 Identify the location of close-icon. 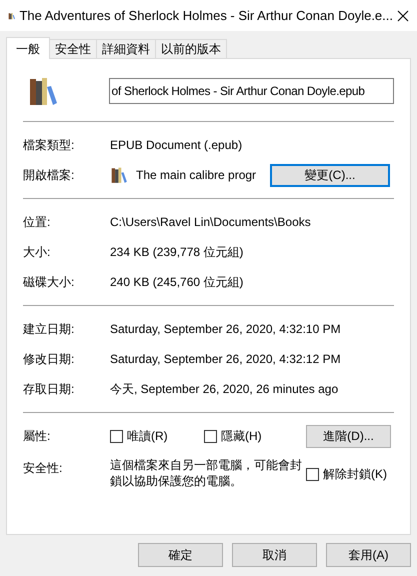
(403, 16).